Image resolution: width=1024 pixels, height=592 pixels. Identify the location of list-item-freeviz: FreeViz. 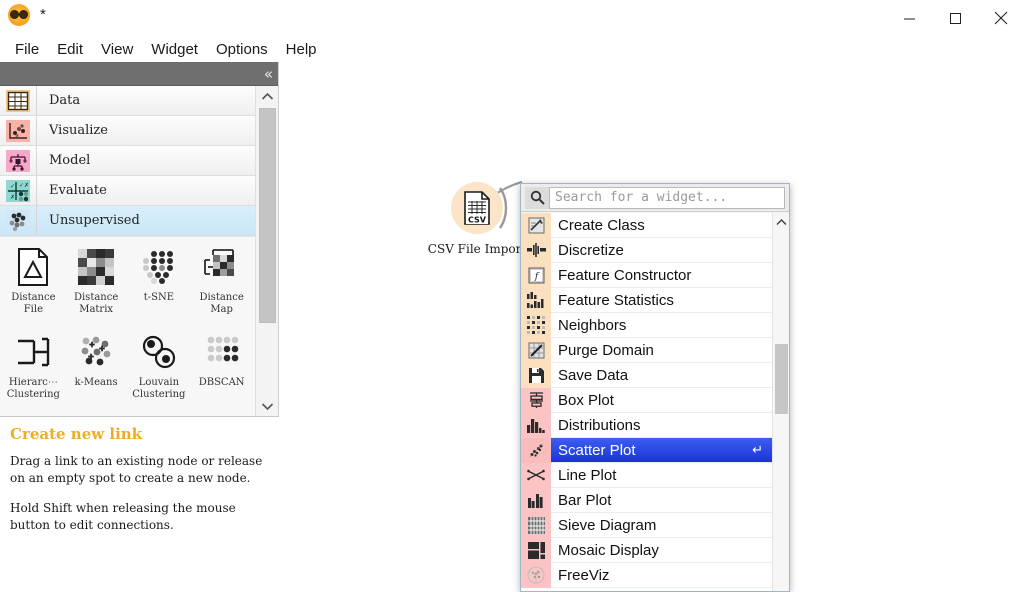
(646, 575).